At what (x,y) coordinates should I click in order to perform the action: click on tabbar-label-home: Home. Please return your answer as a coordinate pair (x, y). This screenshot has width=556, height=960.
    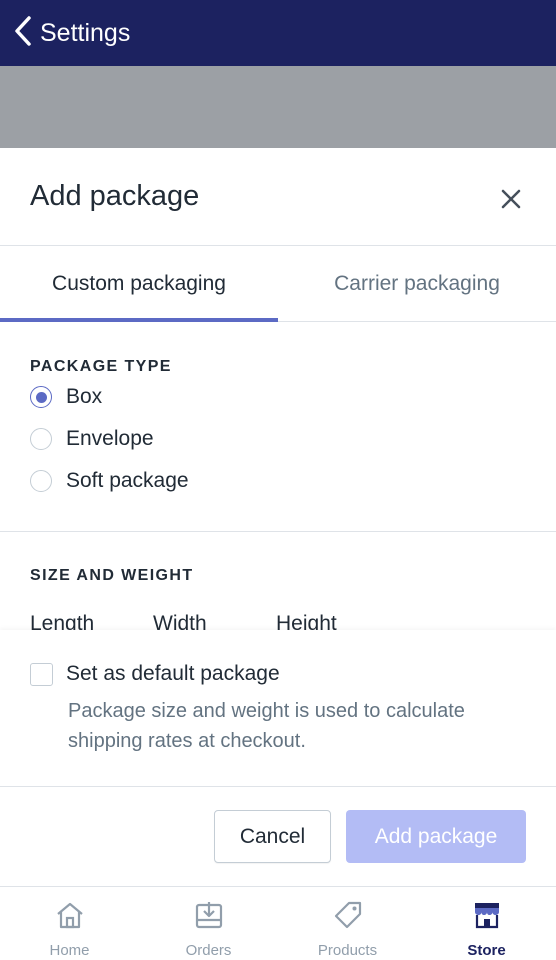
    Looking at the image, I should click on (69, 950).